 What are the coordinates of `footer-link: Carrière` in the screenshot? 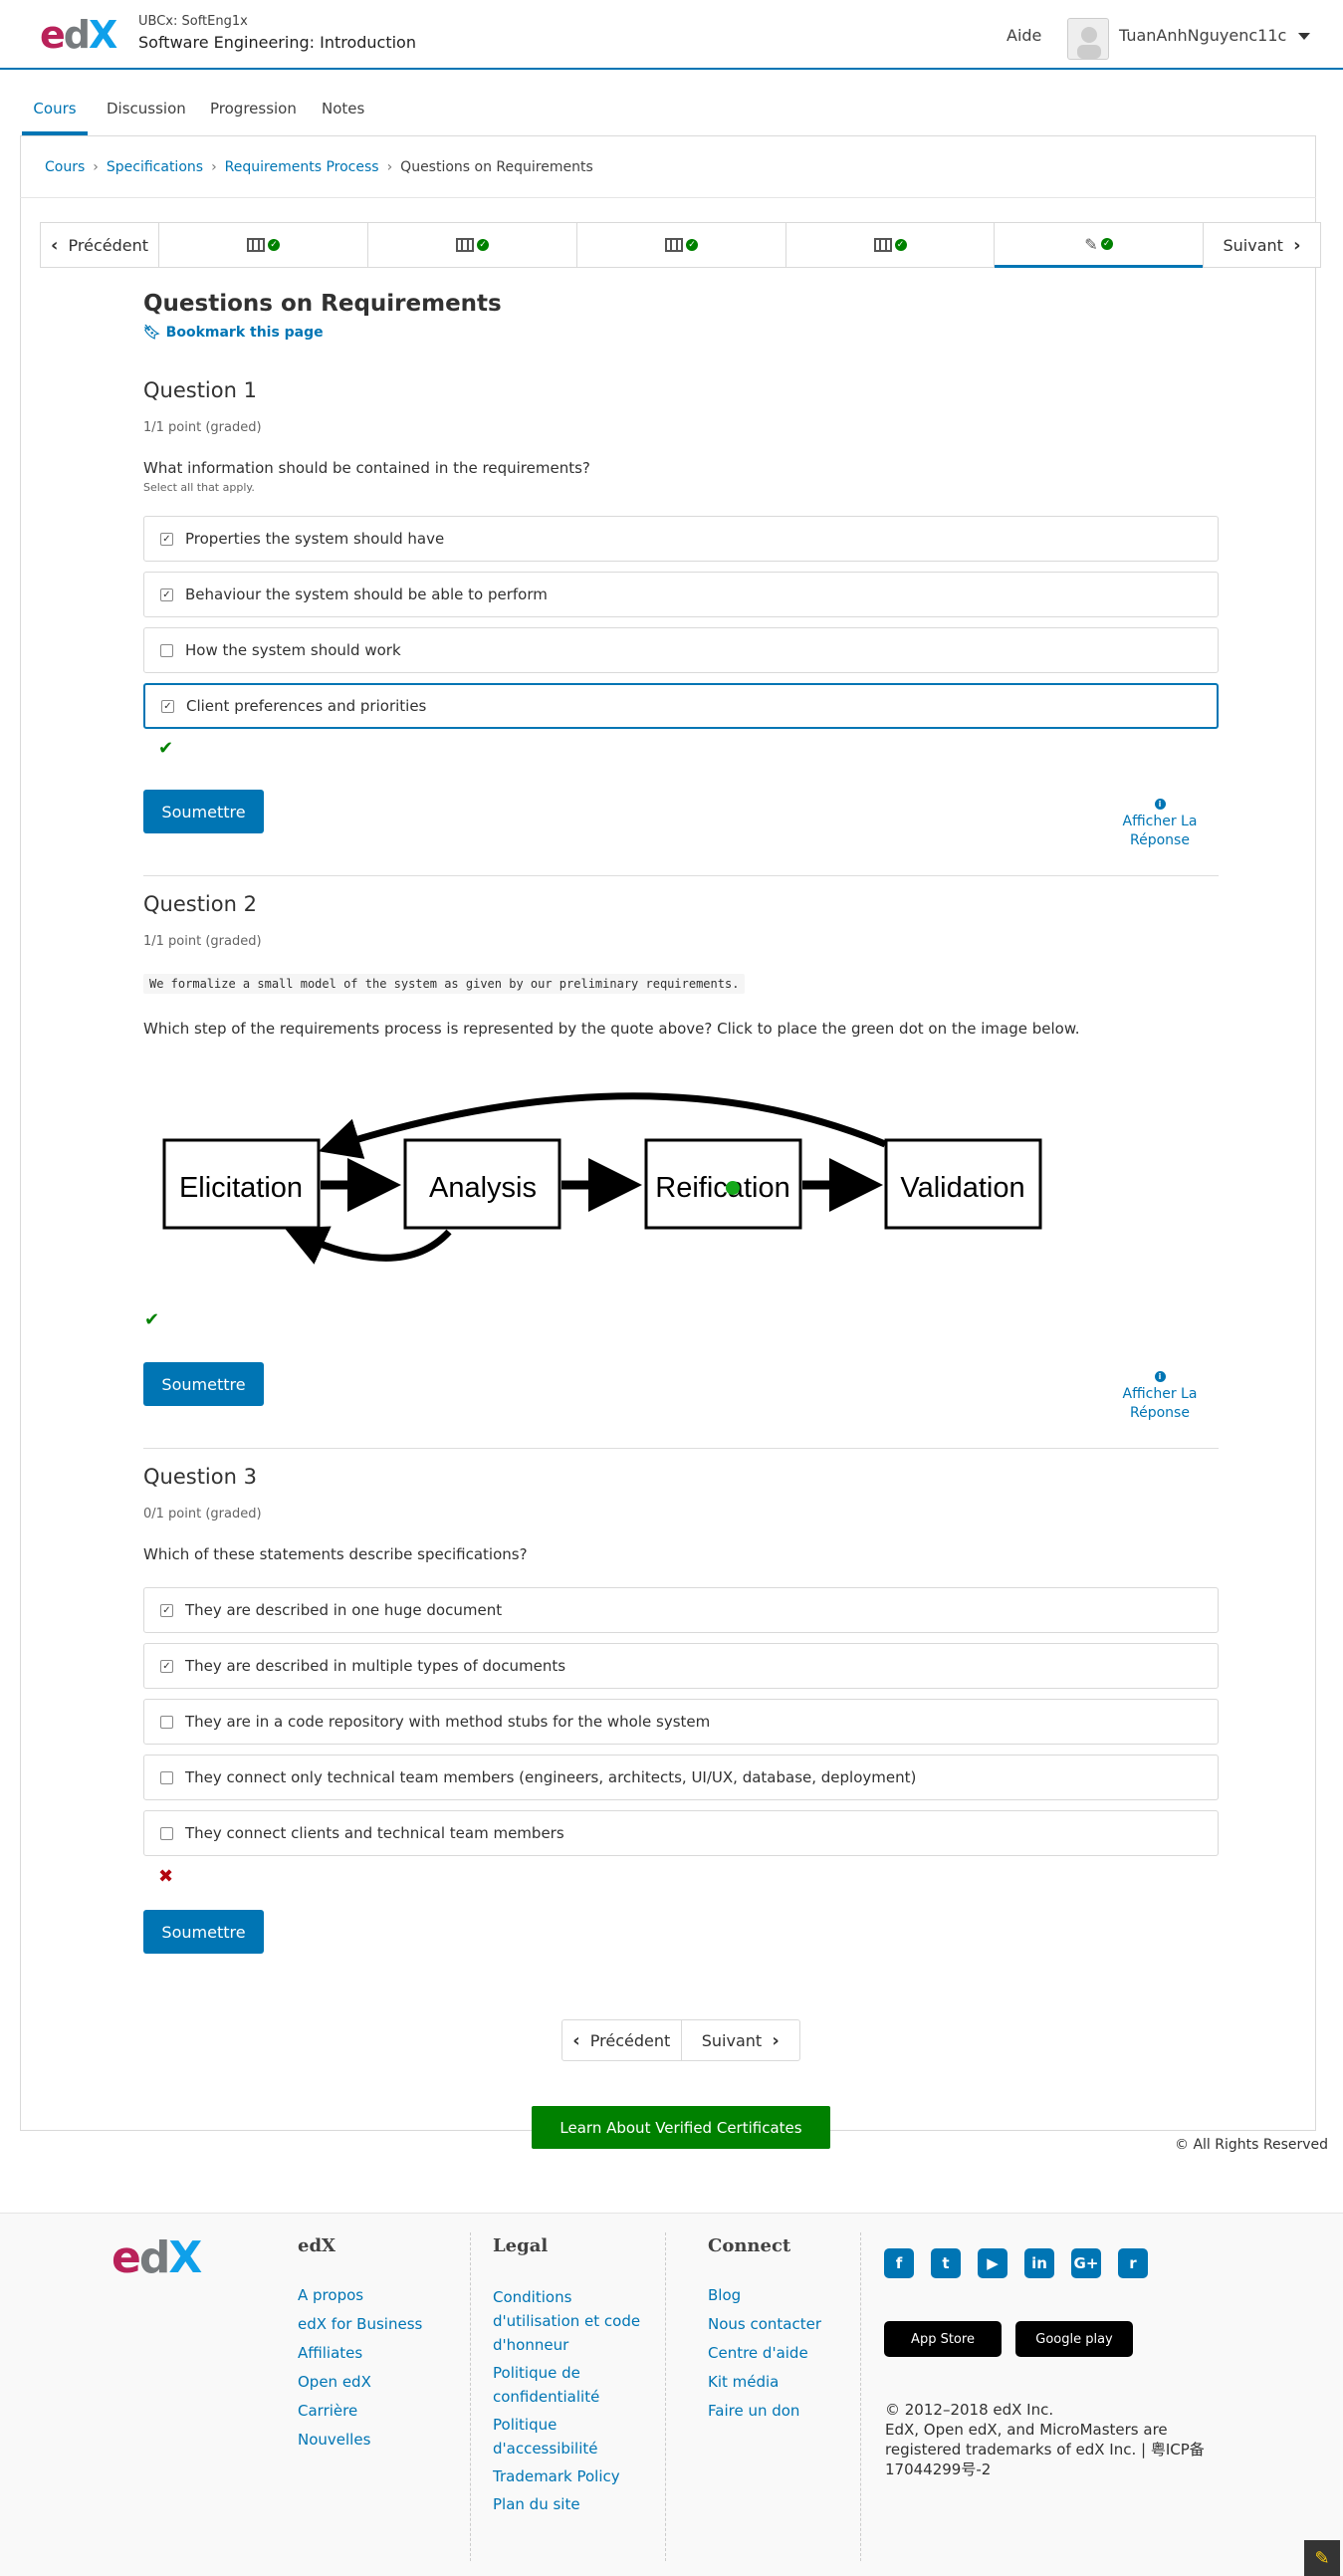 It's located at (360, 2411).